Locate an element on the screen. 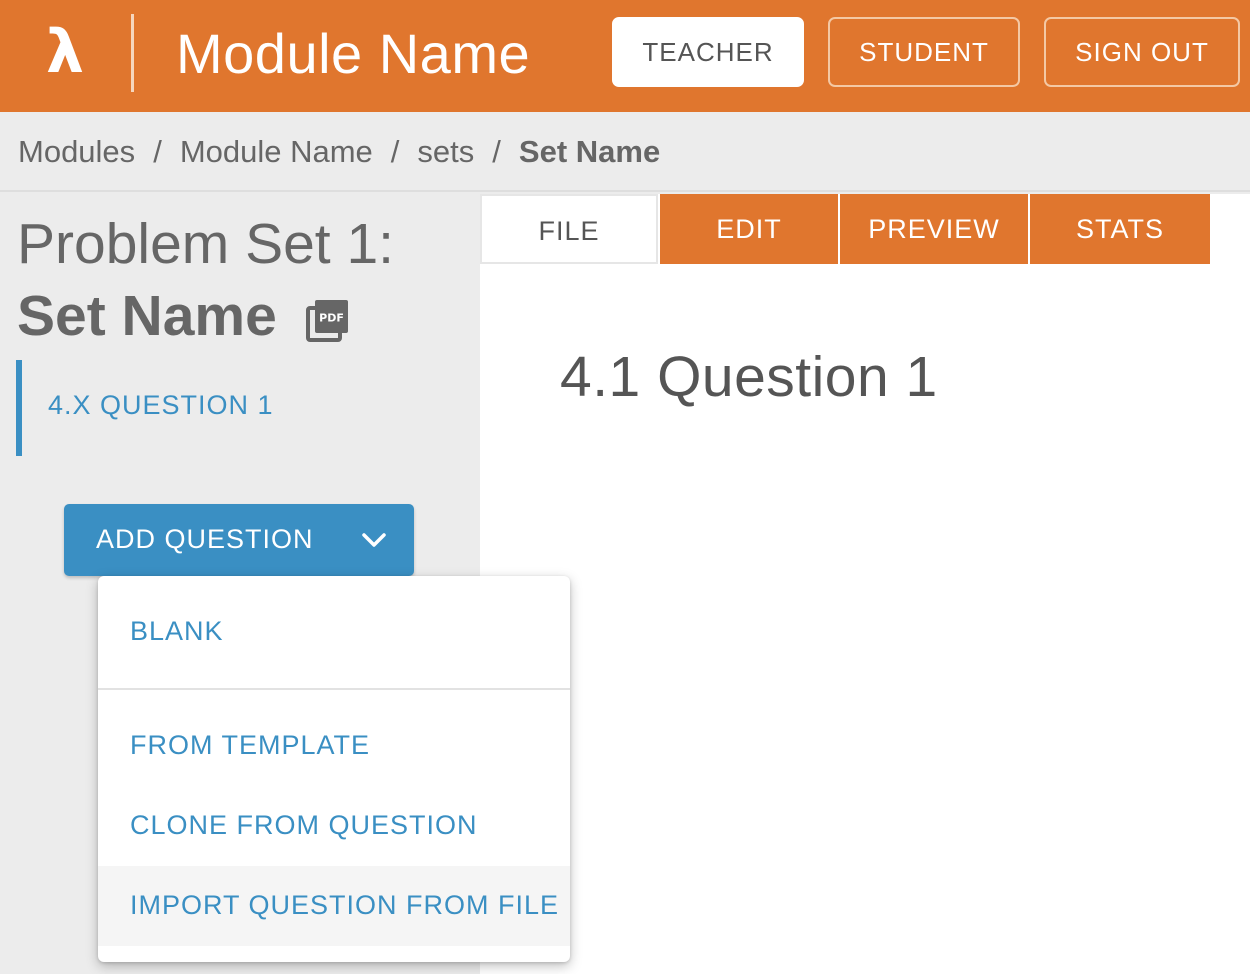  tab-edit: EDIT is located at coordinates (749, 229).